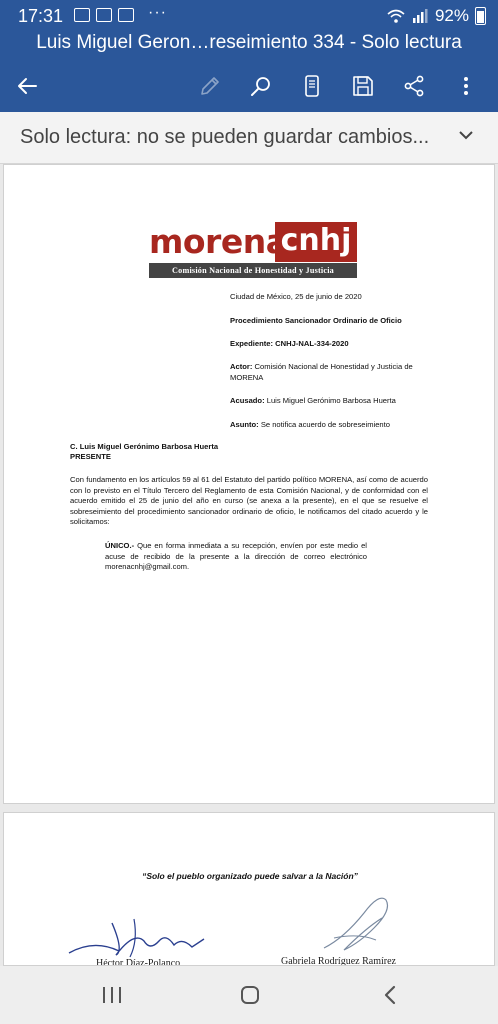 Image resolution: width=498 pixels, height=1024 pixels. I want to click on pen-icon, so click(210, 86).